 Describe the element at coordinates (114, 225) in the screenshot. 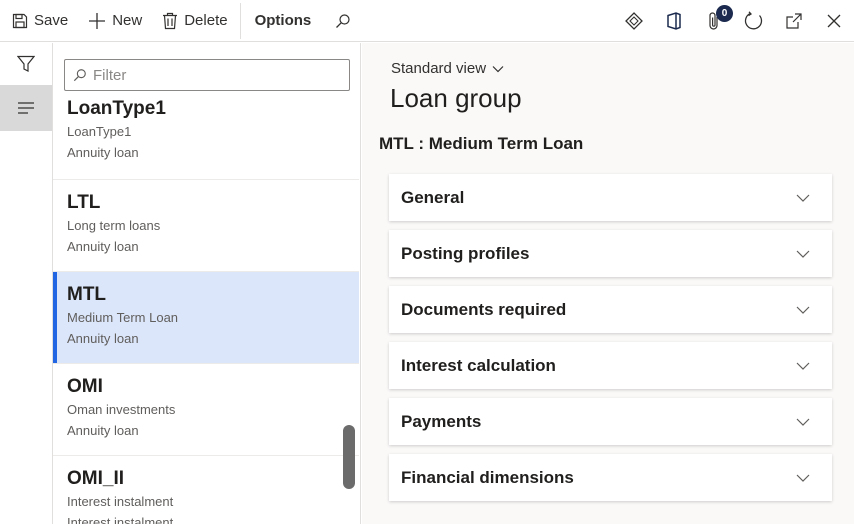

I see `list-item-description: Long term loans` at that location.